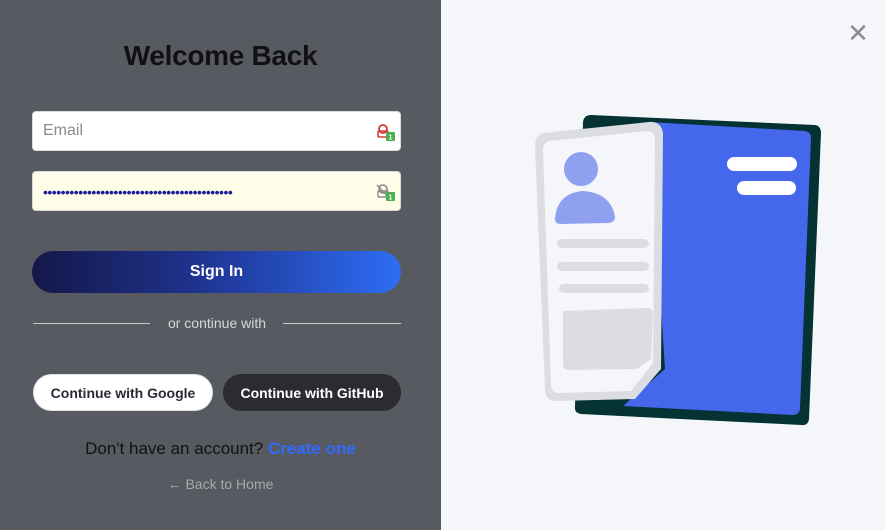 The height and width of the screenshot is (530, 885). What do you see at coordinates (386, 132) in the screenshot?
I see `password-manager-icon: 1` at bounding box center [386, 132].